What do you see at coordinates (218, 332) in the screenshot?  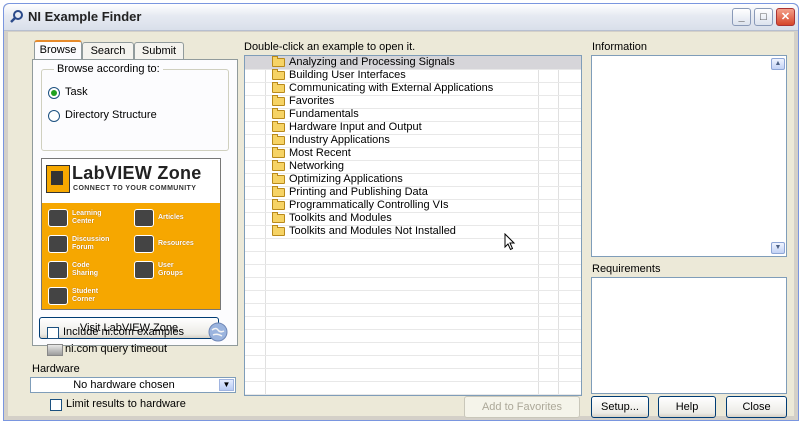 I see `globe-icon` at bounding box center [218, 332].